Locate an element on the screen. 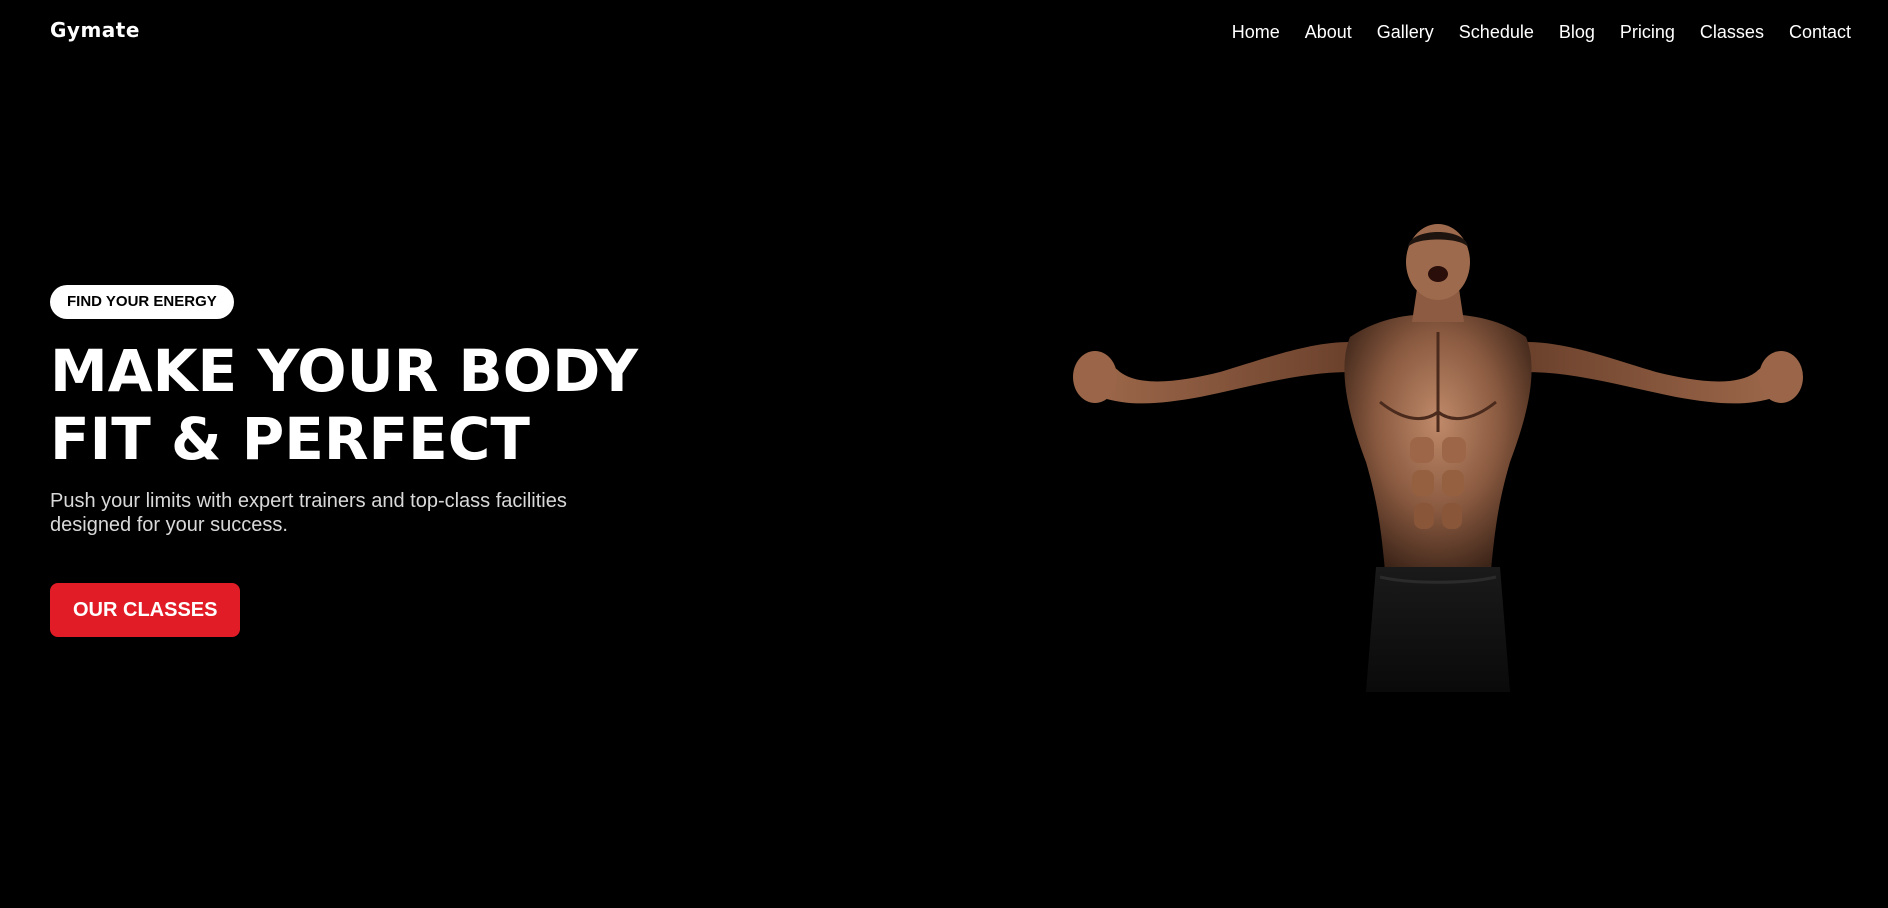  nav-link-blog: Blog is located at coordinates (1577, 32).